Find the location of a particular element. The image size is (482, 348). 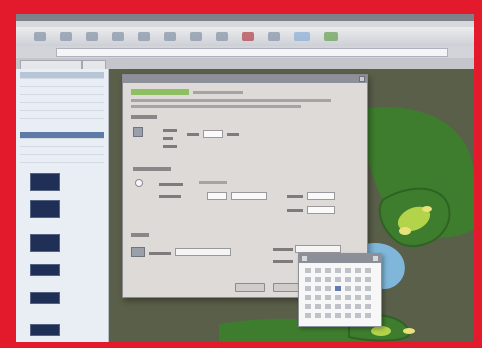

address-bar is located at coordinates (245, 52).